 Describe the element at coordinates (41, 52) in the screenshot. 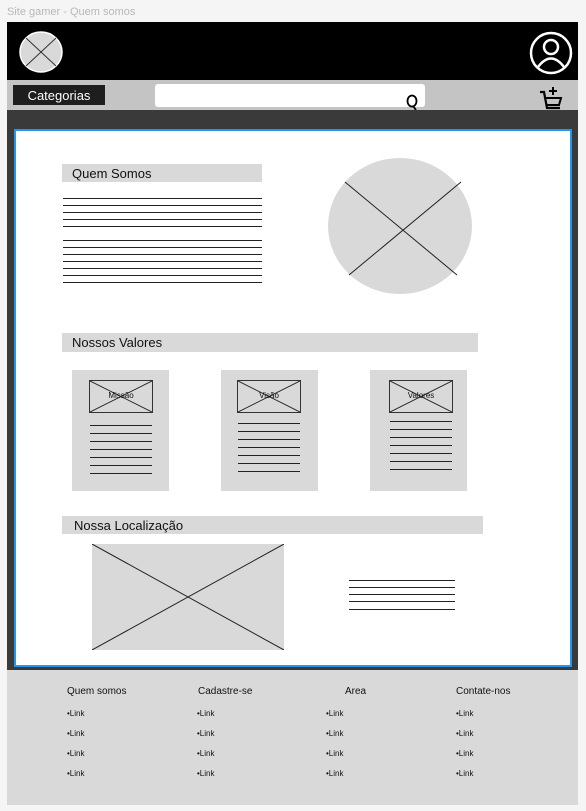

I see `logo-placeholder-icon` at that location.